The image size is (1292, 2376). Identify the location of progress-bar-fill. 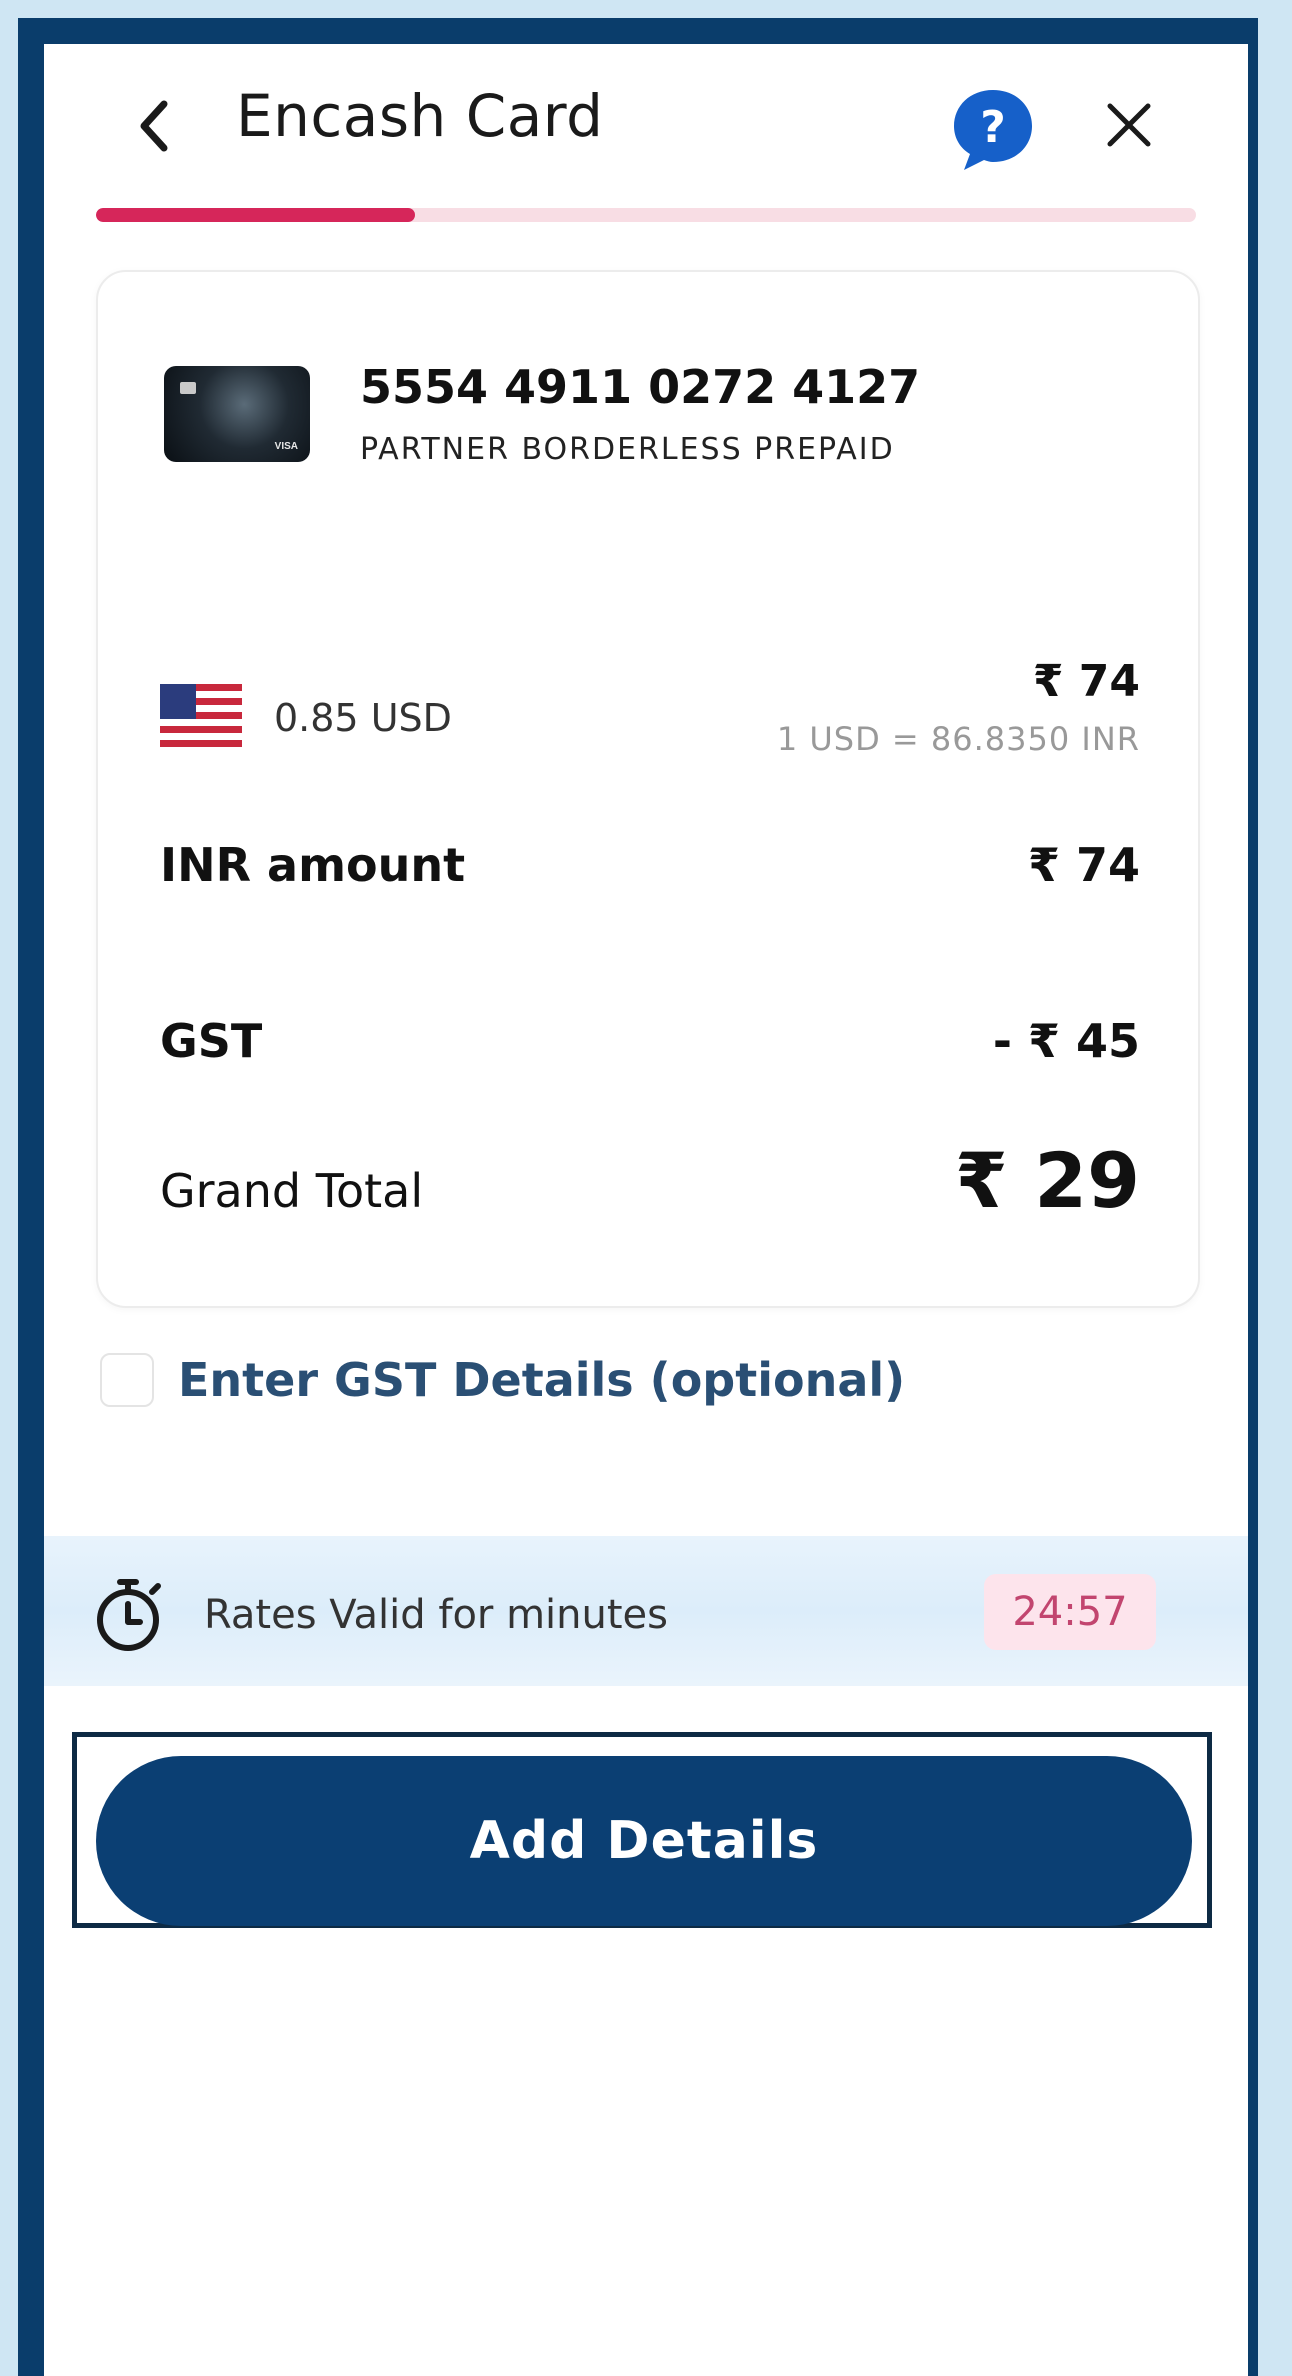
(255, 215).